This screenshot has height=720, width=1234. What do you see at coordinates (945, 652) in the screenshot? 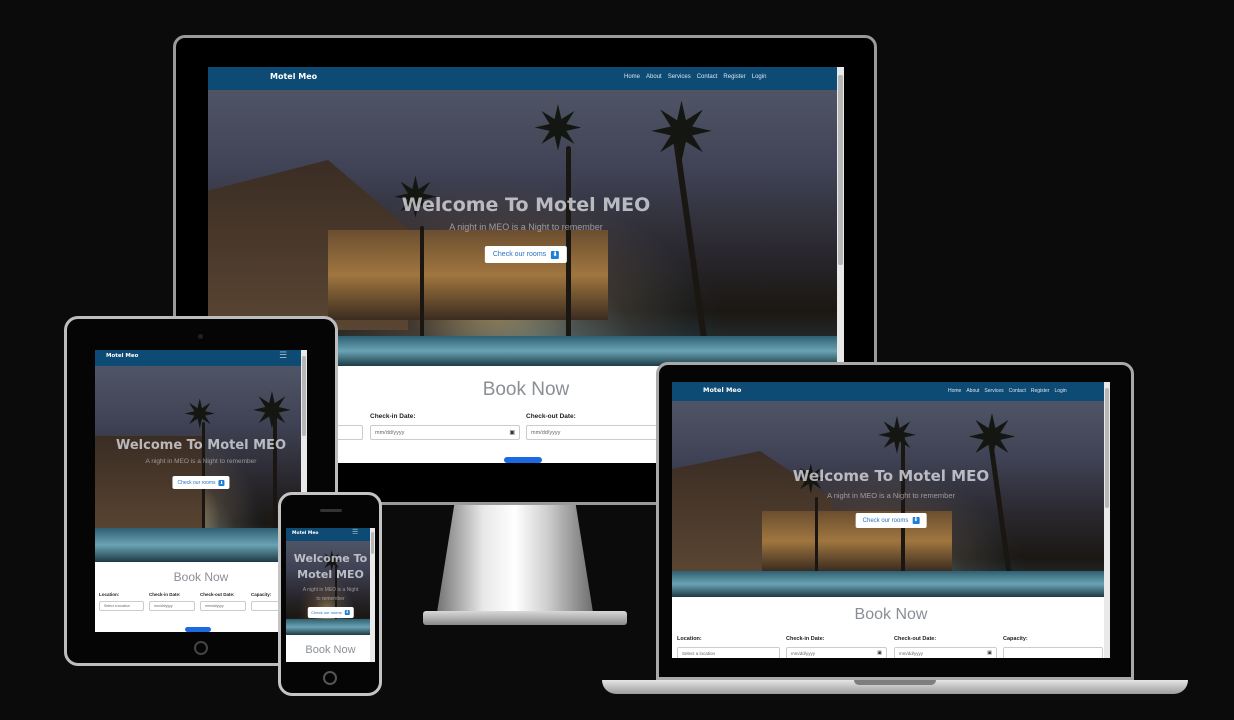
I see `checkout-date-input: mm/dd/yyyy ▣` at bounding box center [945, 652].